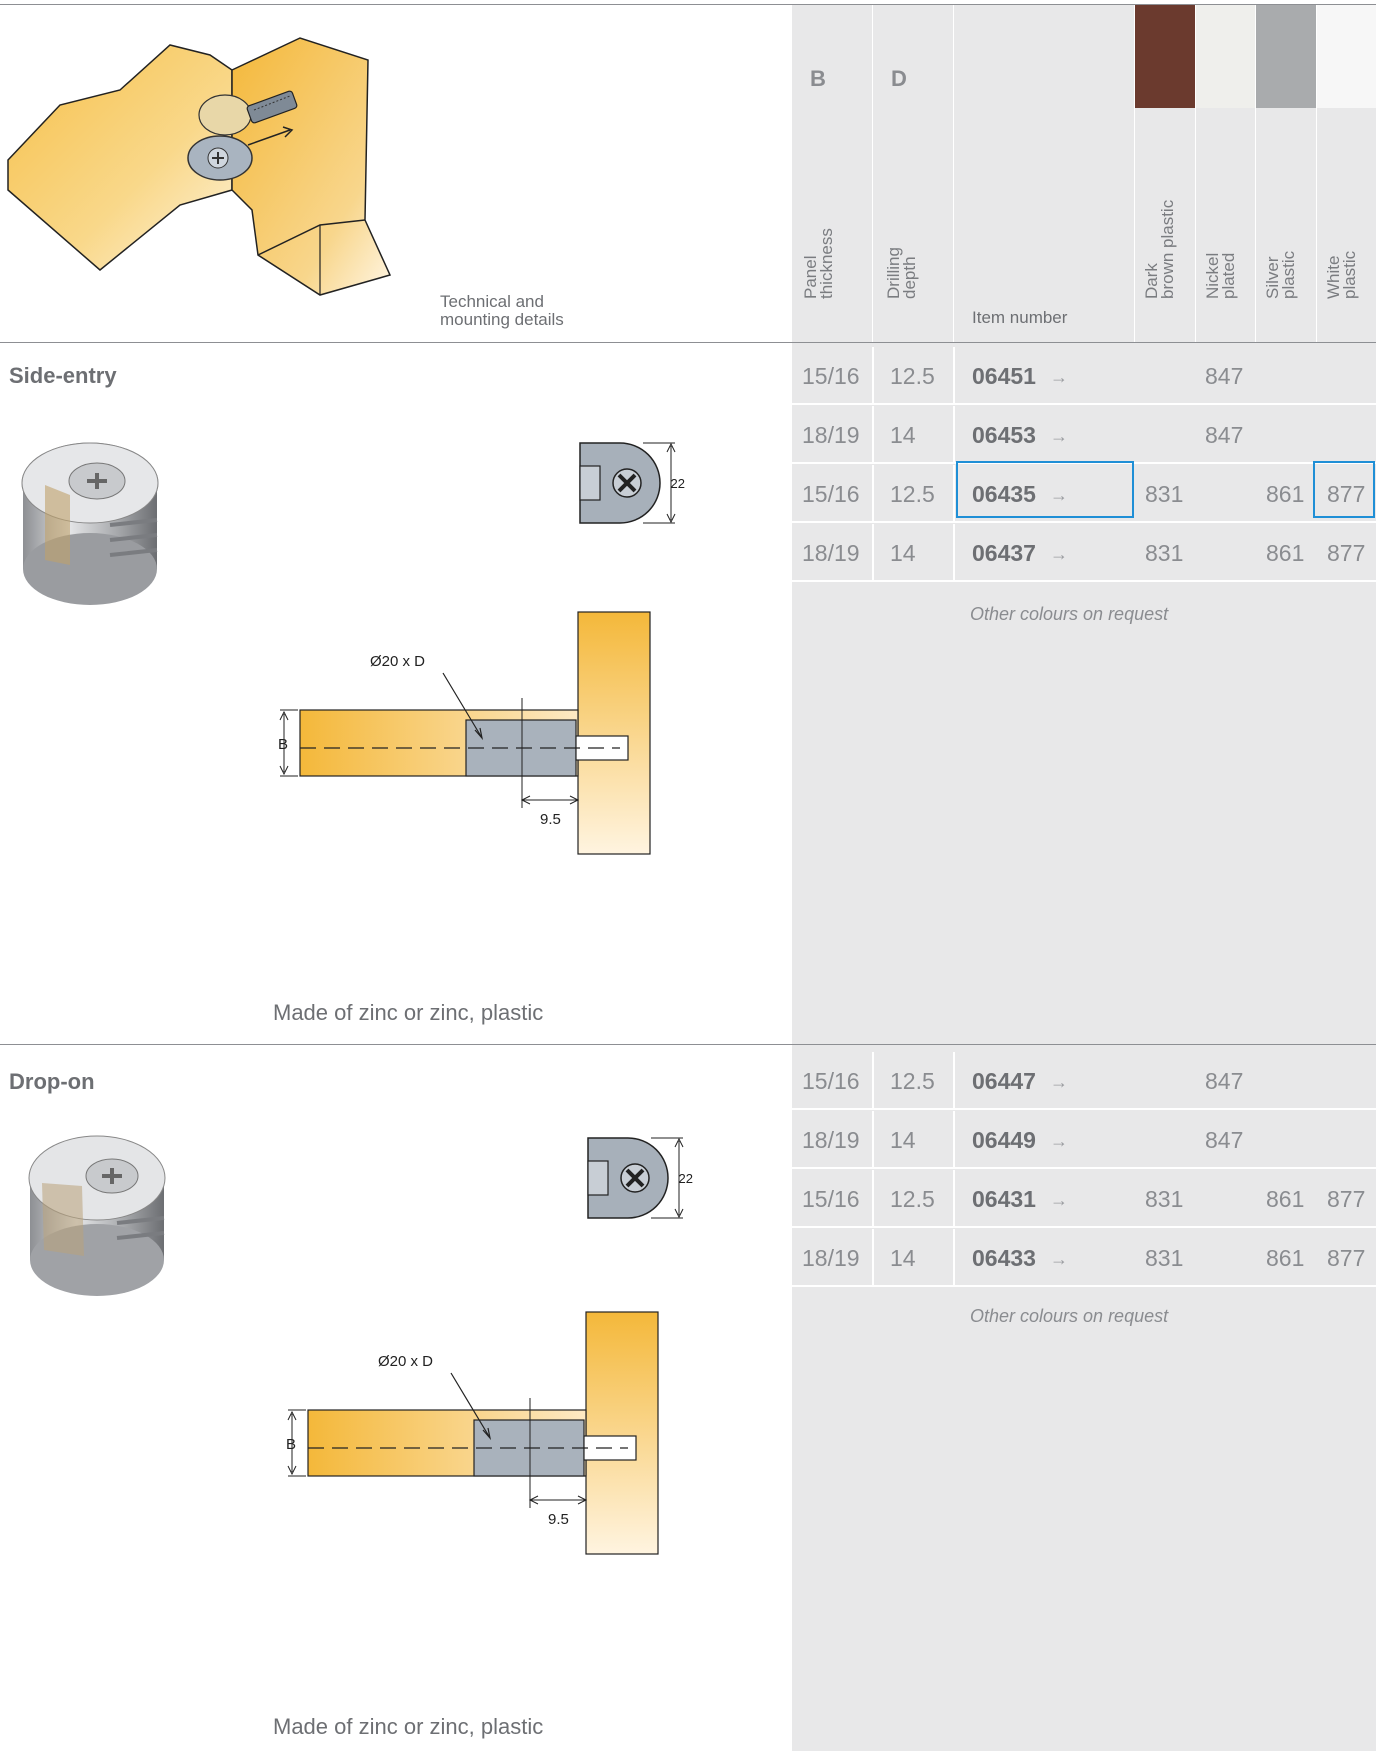 The image size is (1376, 1751). I want to click on colour-label-wrap: Nickel plated, so click(1224, 292).